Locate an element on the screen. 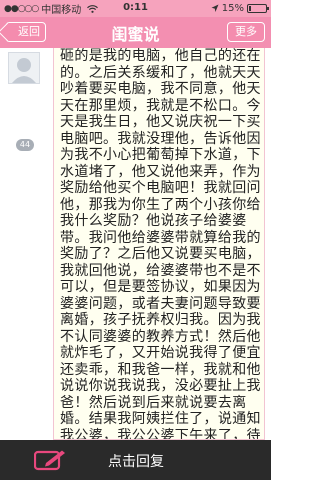 Image resolution: width=320 pixels, height=480 pixels. nav-bar: 返回 闺蜜说 更多 is located at coordinates (135, 32).